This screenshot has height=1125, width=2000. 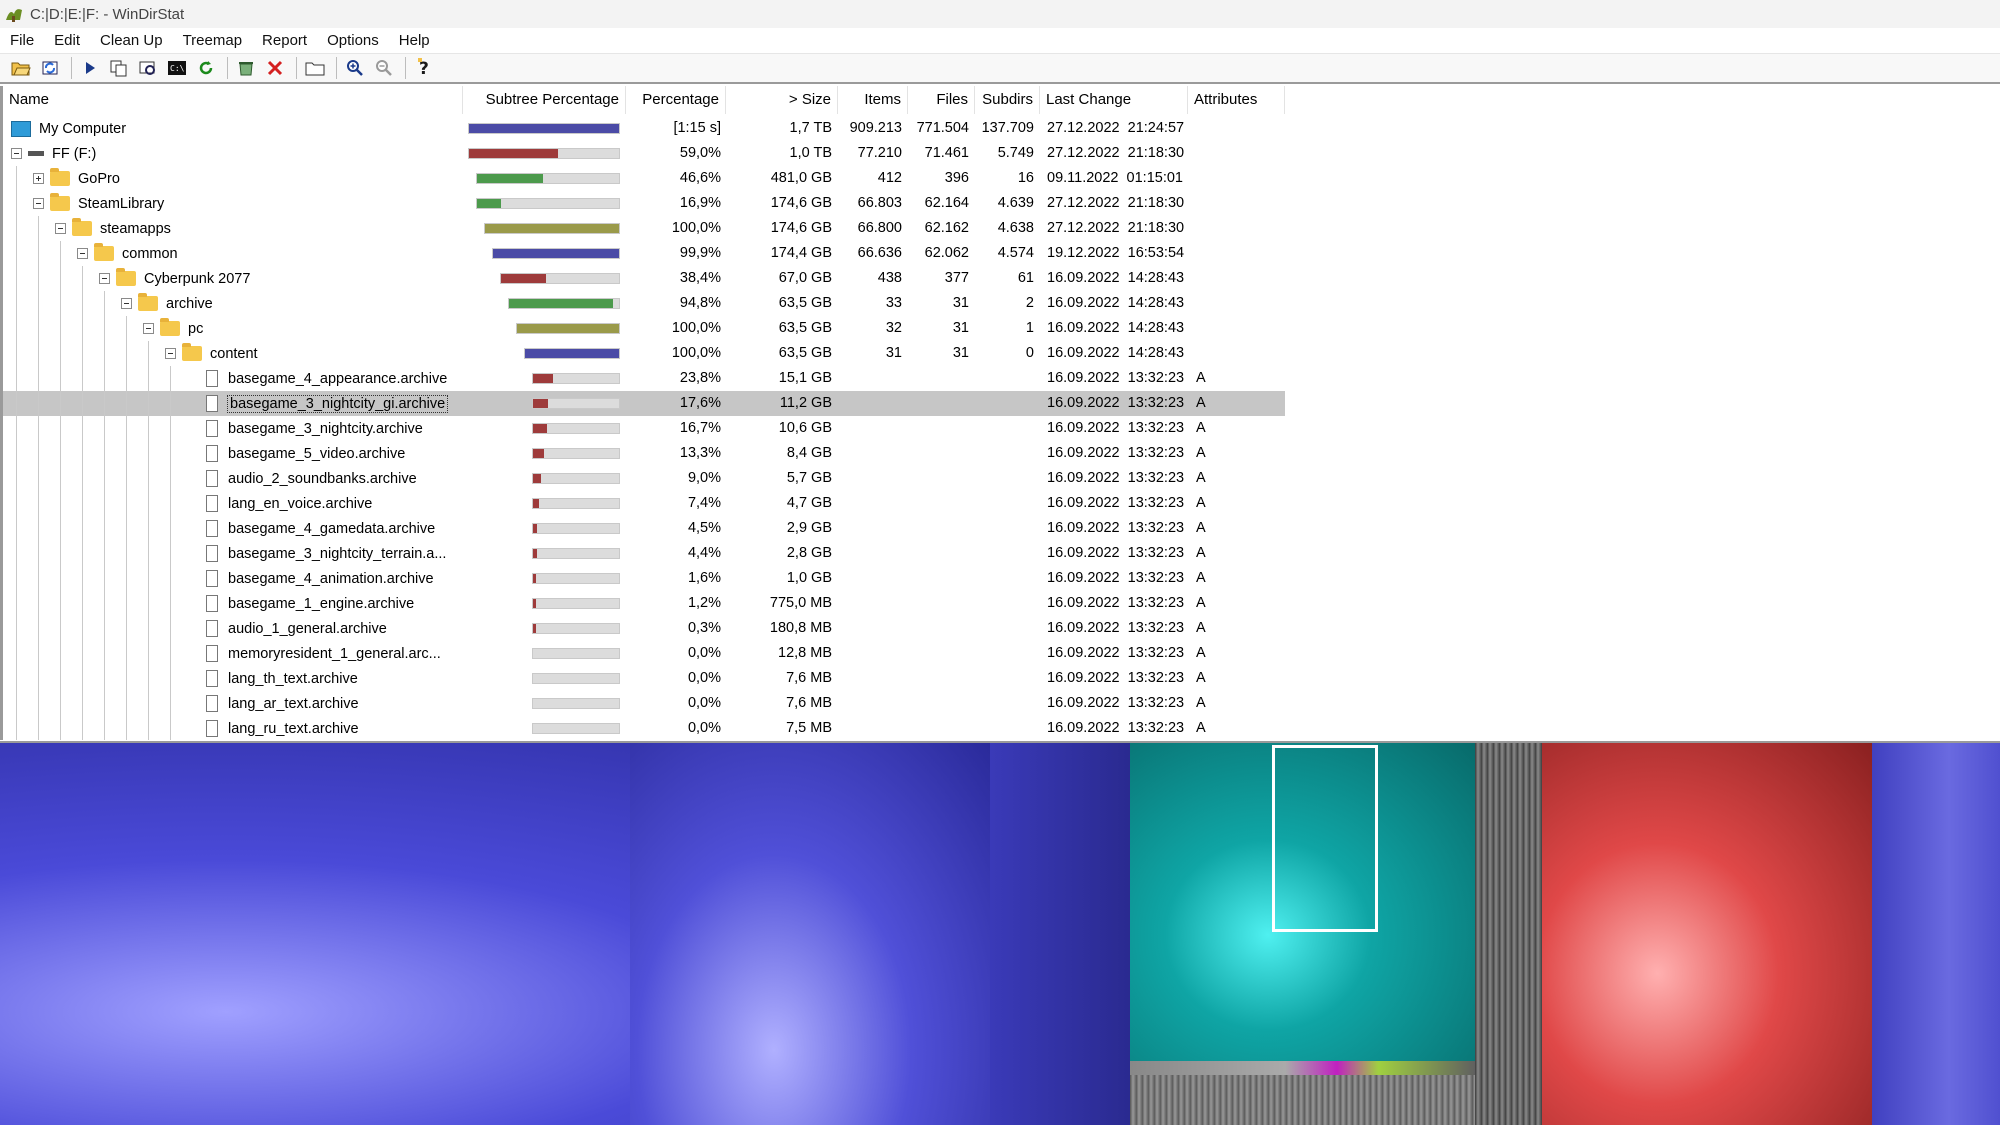 What do you see at coordinates (782, 100) in the screenshot?
I see `column-header-size: > Size` at bounding box center [782, 100].